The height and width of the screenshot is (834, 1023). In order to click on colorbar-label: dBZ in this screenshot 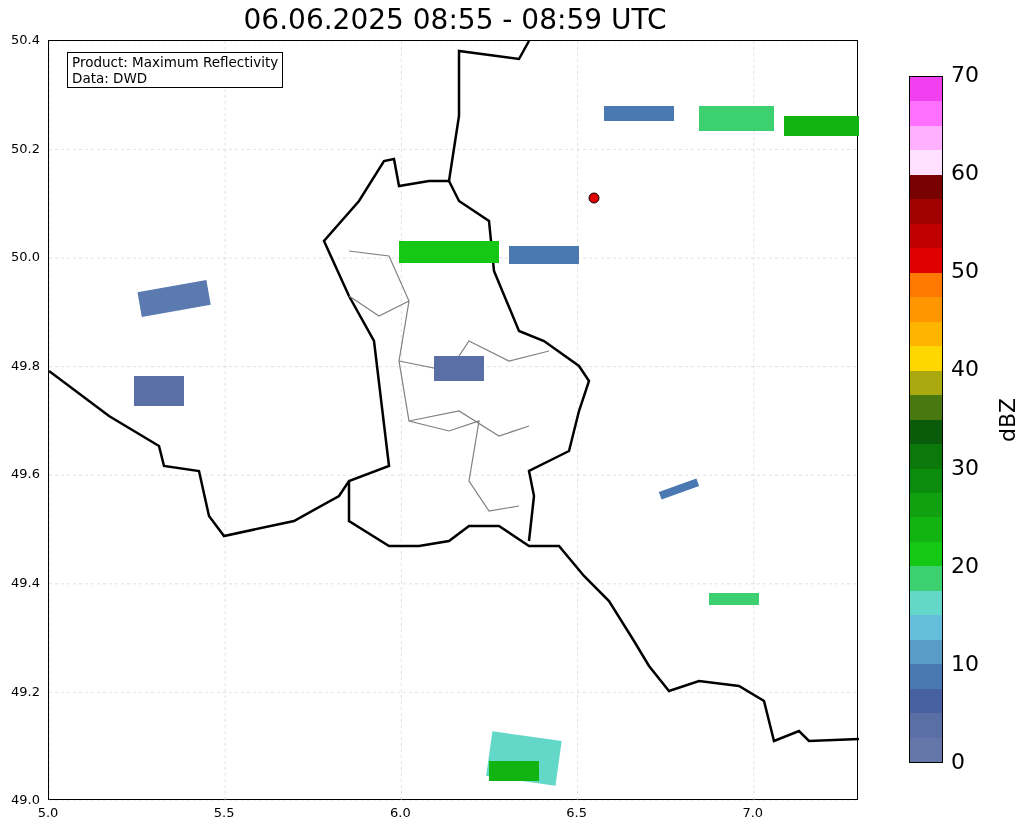, I will do `click(1008, 419)`.